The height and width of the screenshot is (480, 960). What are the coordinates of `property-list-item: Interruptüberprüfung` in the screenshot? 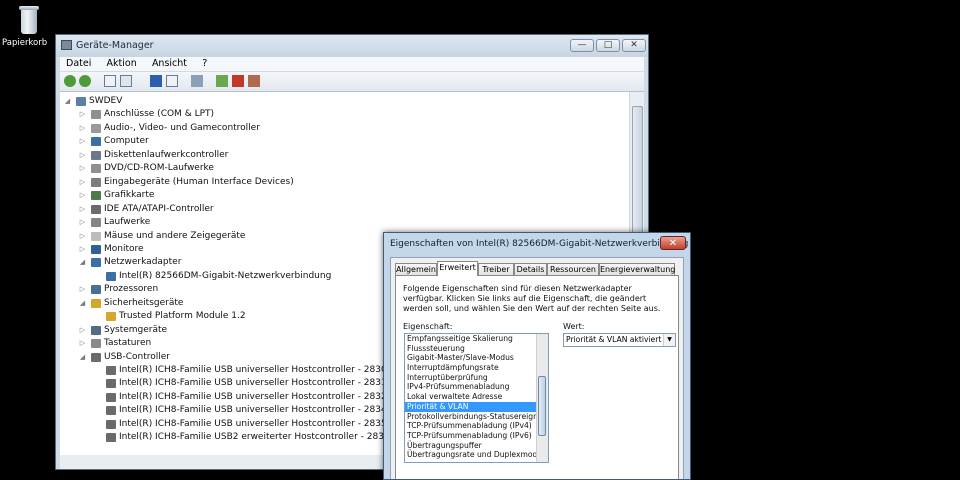 It's located at (476, 378).